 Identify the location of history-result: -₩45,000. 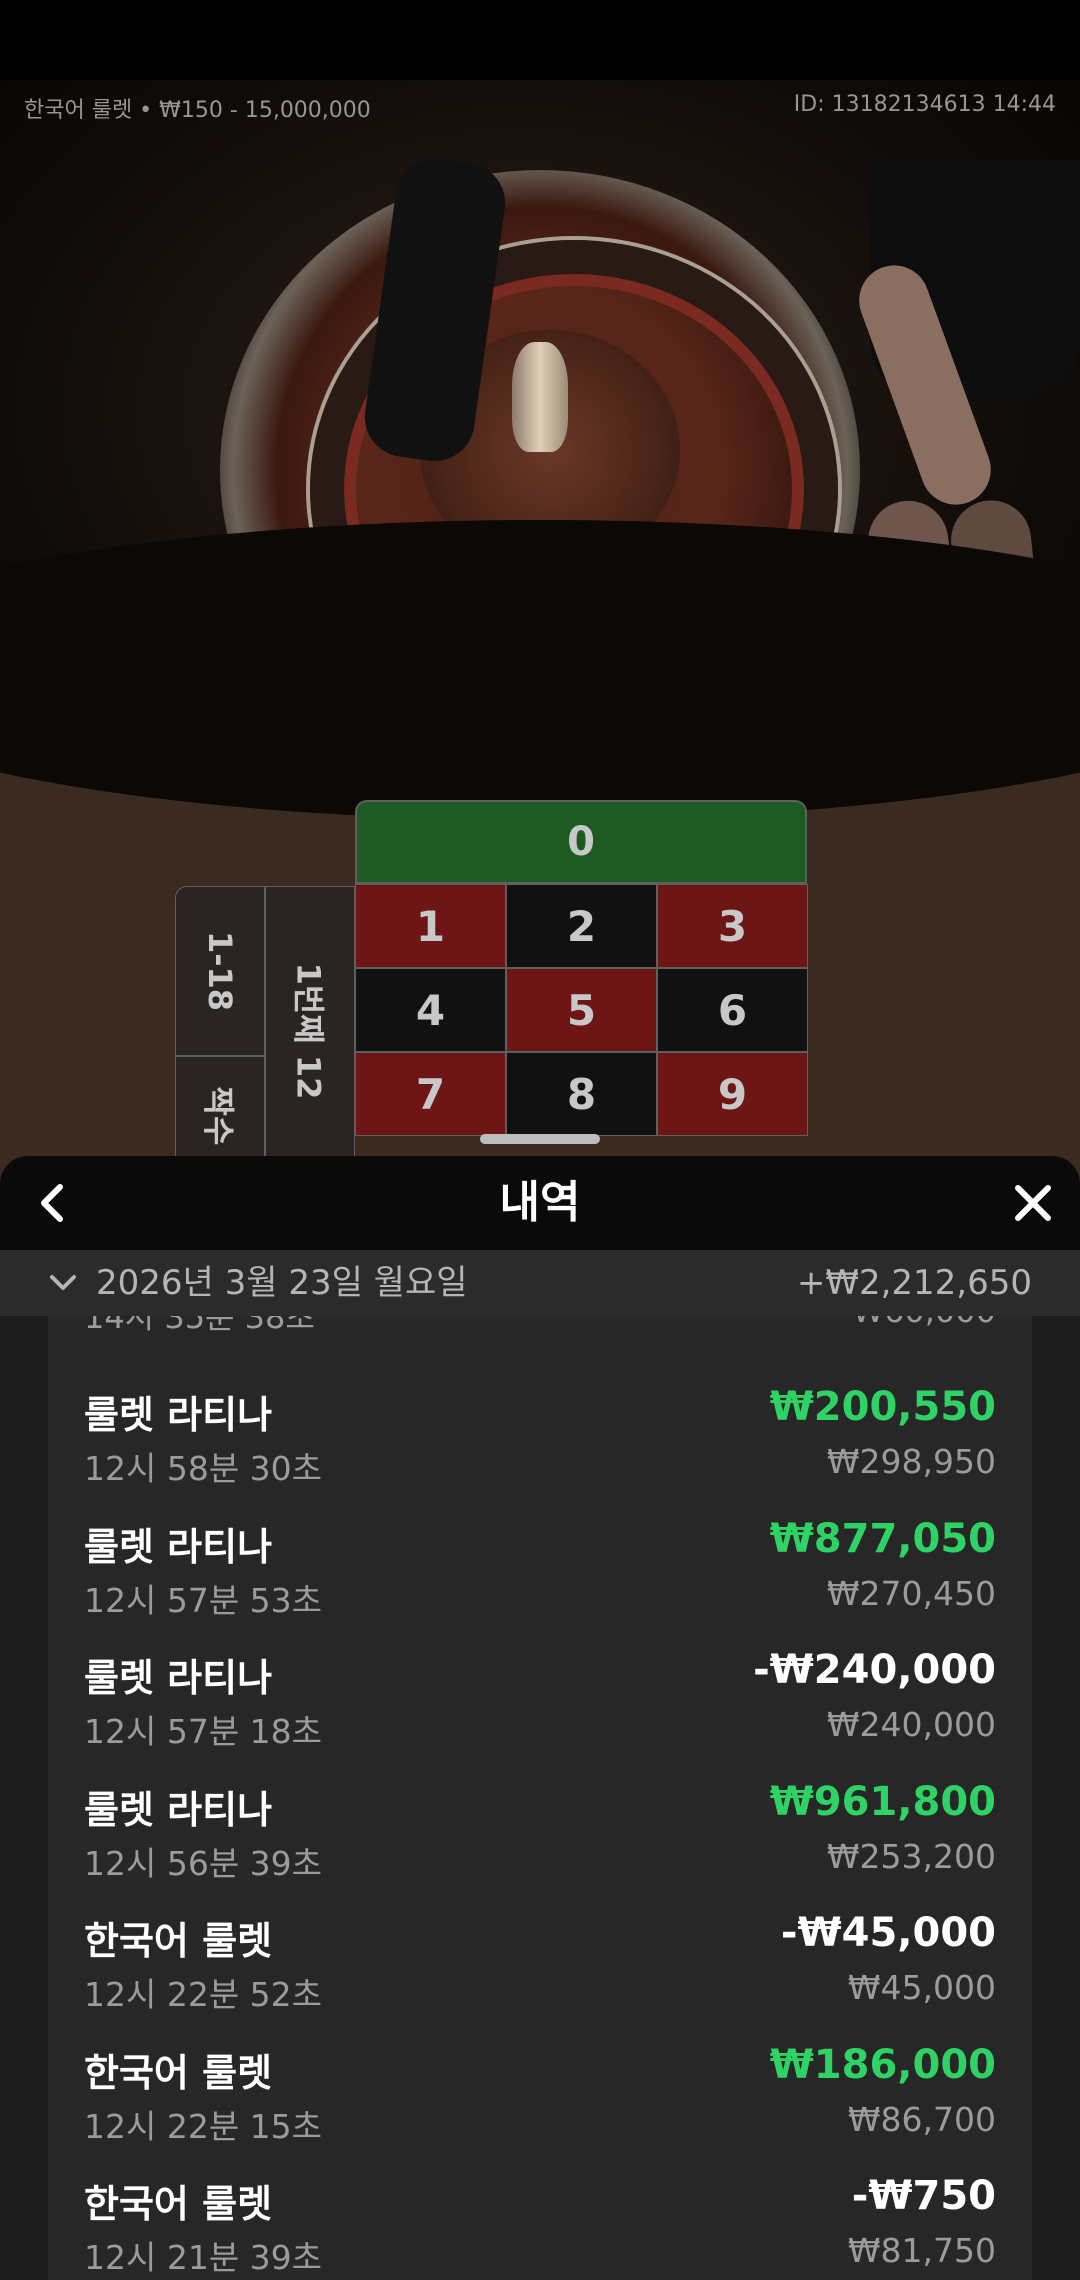
(888, 1933).